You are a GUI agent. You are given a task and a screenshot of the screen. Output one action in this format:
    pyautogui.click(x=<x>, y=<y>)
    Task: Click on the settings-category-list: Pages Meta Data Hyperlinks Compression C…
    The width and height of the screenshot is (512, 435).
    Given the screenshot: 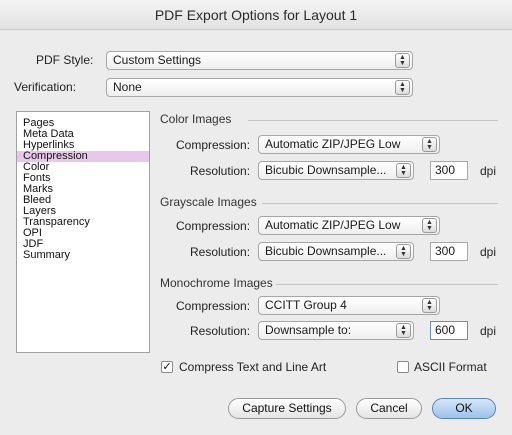 What is the action you would take?
    pyautogui.click(x=83, y=232)
    